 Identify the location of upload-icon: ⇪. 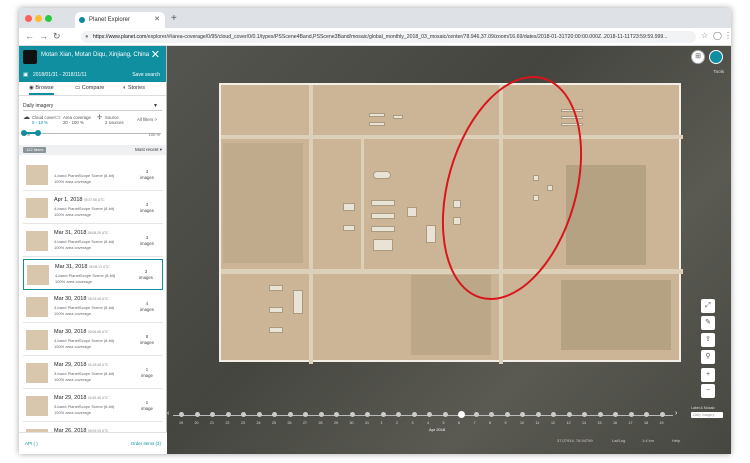
(708, 340).